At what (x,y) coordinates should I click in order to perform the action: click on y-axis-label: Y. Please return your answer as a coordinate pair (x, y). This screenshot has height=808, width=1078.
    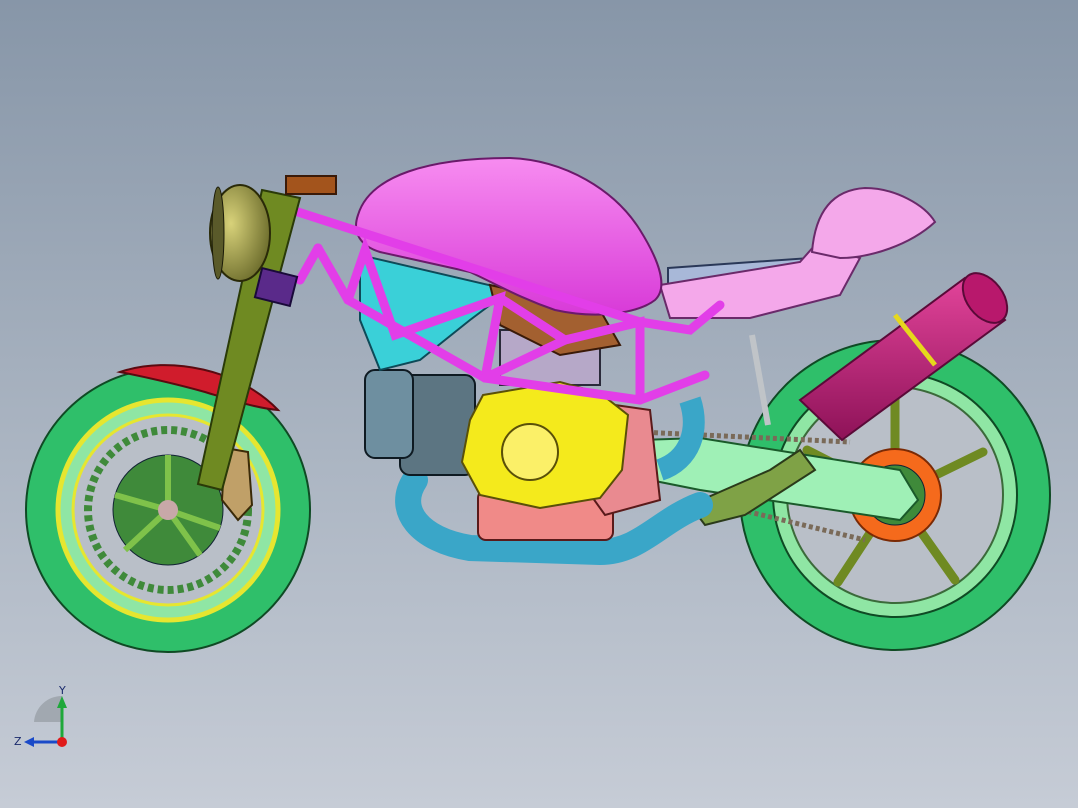
    Looking at the image, I should click on (62, 690).